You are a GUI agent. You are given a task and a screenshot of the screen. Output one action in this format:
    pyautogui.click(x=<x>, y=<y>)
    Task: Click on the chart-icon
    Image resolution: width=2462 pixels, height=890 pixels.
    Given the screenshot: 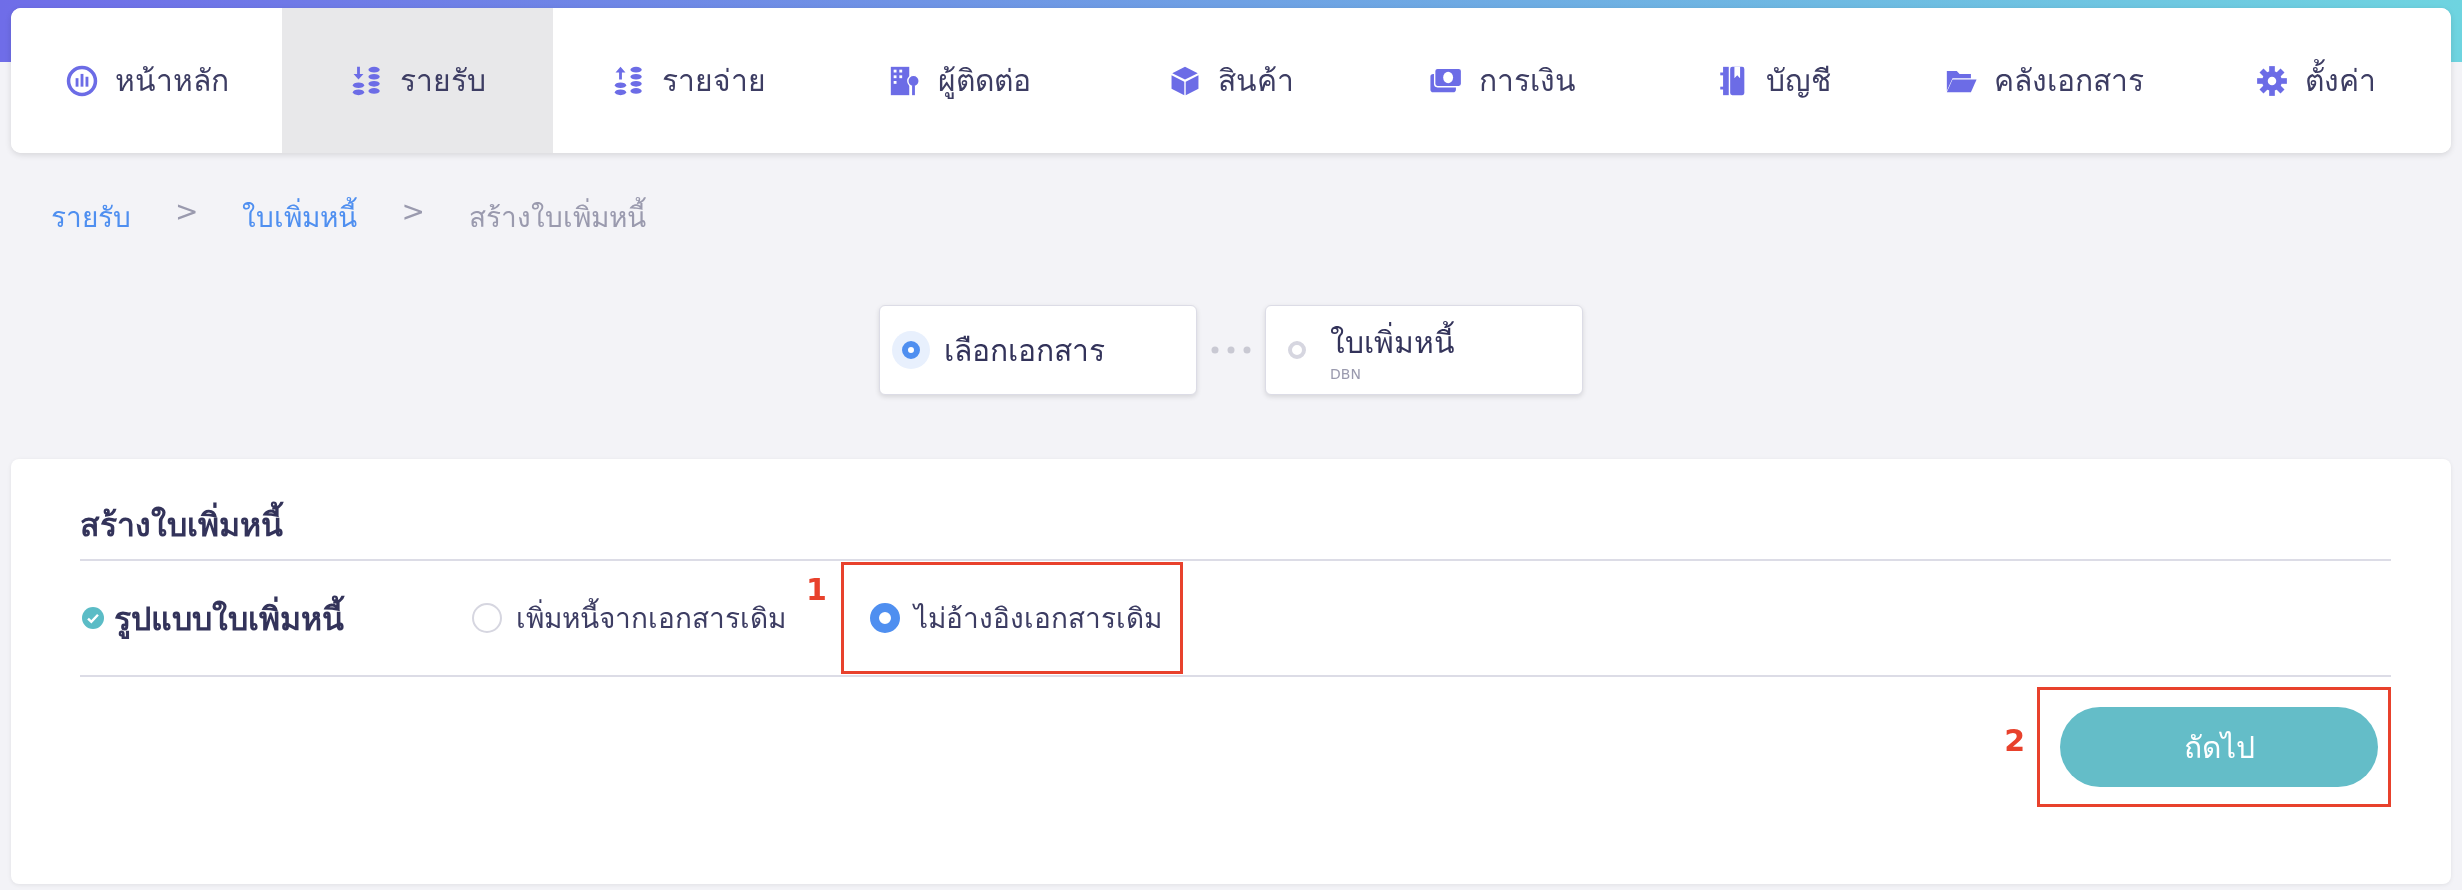 What is the action you would take?
    pyautogui.click(x=81, y=80)
    